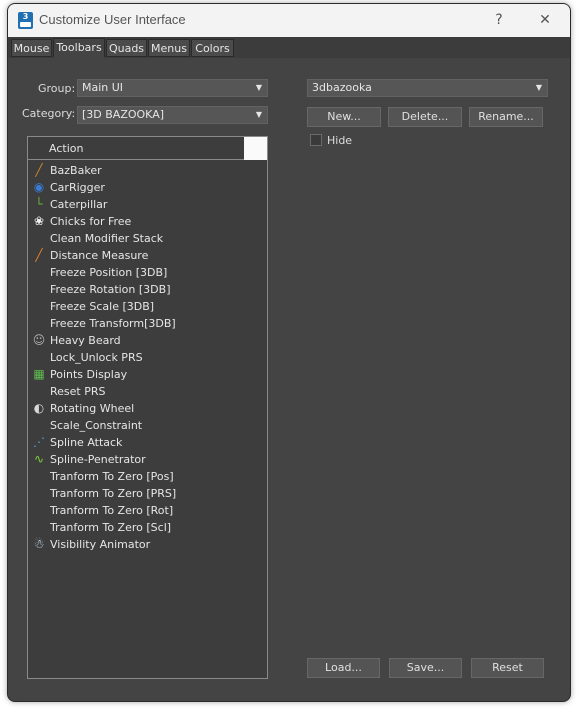 This screenshot has height=712, width=580. Describe the element at coordinates (507, 668) in the screenshot. I see `reset-button: Reset` at that location.